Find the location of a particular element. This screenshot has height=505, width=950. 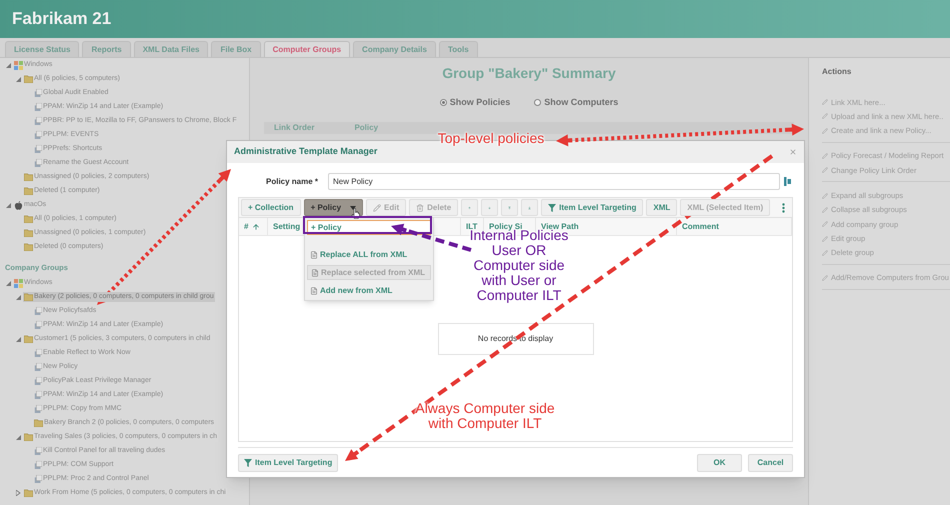

tab: License Status is located at coordinates (42, 49).